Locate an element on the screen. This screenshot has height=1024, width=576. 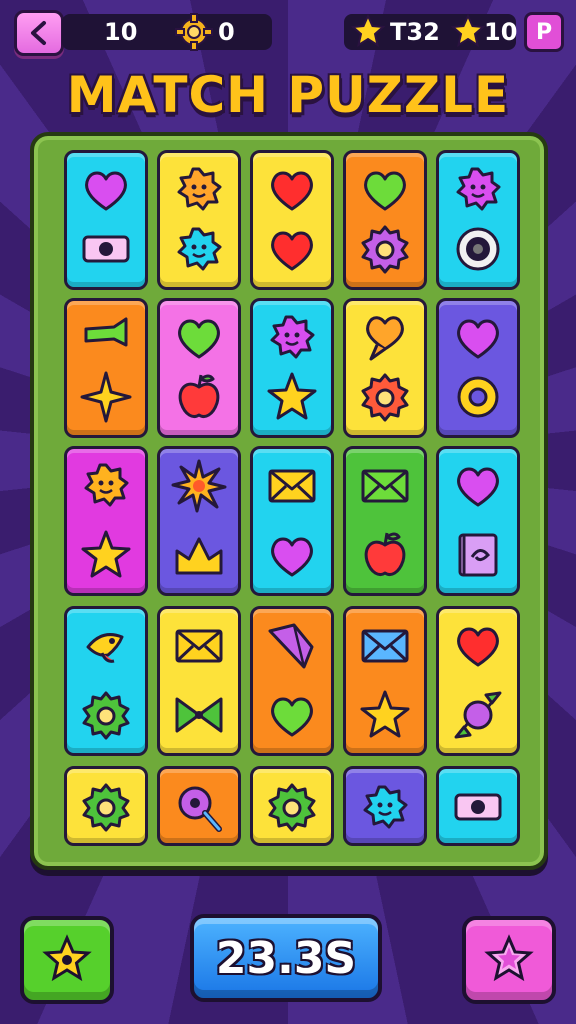
stars-value: T32 is located at coordinates (415, 32).